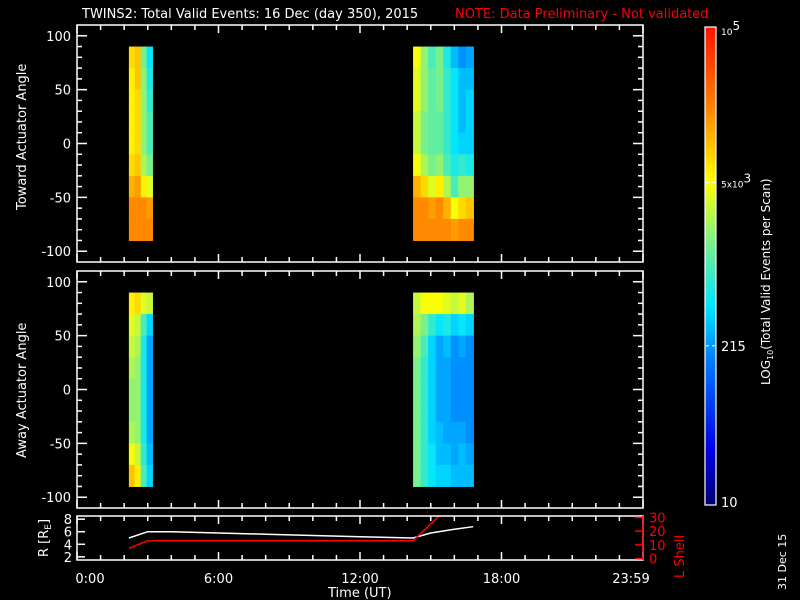 This screenshot has width=800, height=600. What do you see at coordinates (56, 252) in the screenshot?
I see `ytick-label: -100` at bounding box center [56, 252].